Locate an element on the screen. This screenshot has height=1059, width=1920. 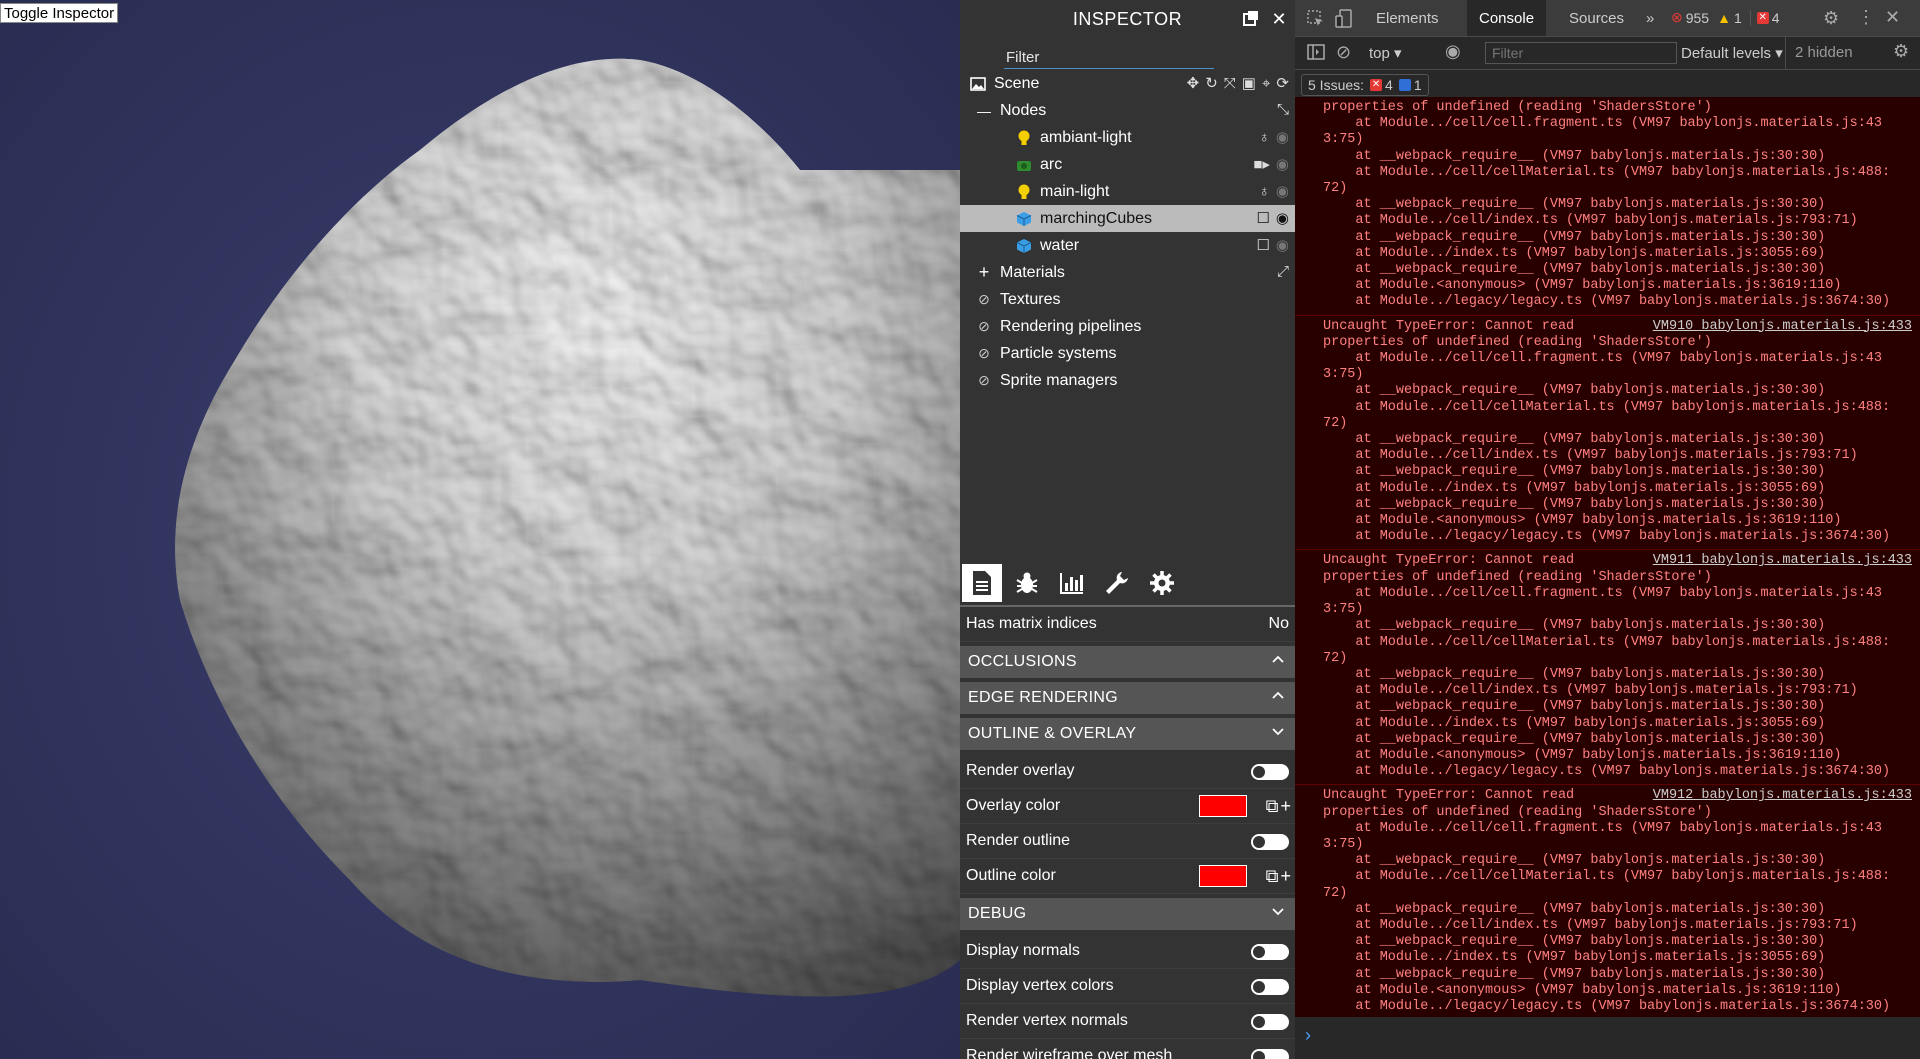
inspect-element-icon is located at coordinates (1316, 21).